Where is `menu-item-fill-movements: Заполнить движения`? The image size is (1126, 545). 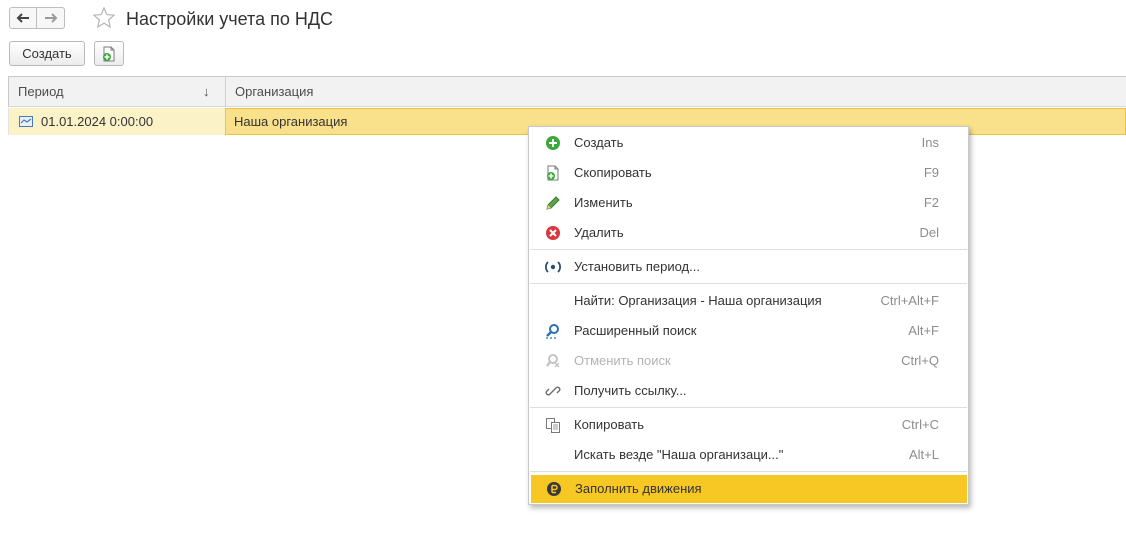
menu-item-fill-movements: Заполнить движения is located at coordinates (749, 489).